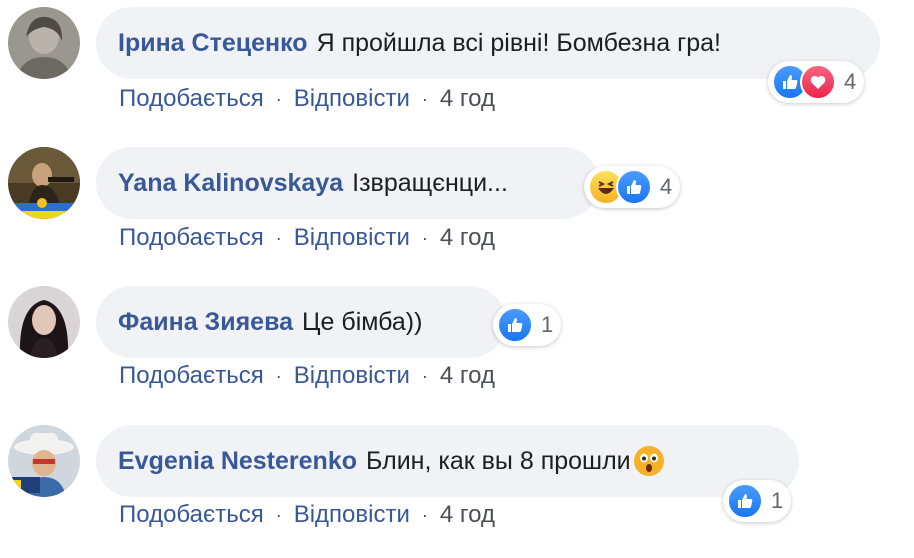  I want to click on comment-bubble: Evgenia Nesterenko Блин, как вы 8 прошли, so click(447, 461).